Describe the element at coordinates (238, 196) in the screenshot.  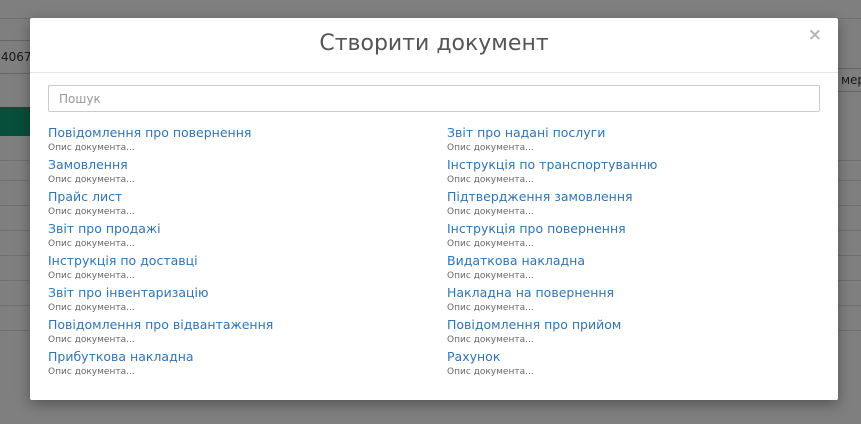
I see `document-type-link: Прайс лист` at that location.